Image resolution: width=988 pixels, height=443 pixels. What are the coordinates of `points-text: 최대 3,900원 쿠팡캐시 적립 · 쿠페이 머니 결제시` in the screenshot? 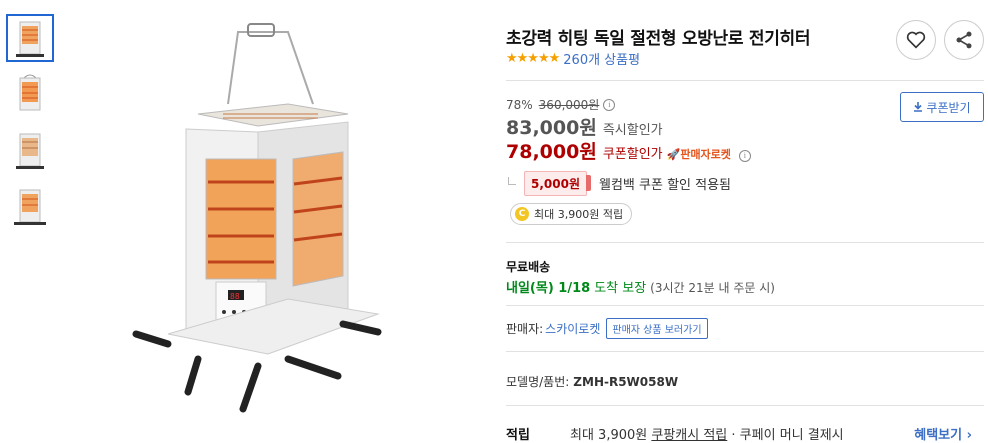 It's located at (707, 433).